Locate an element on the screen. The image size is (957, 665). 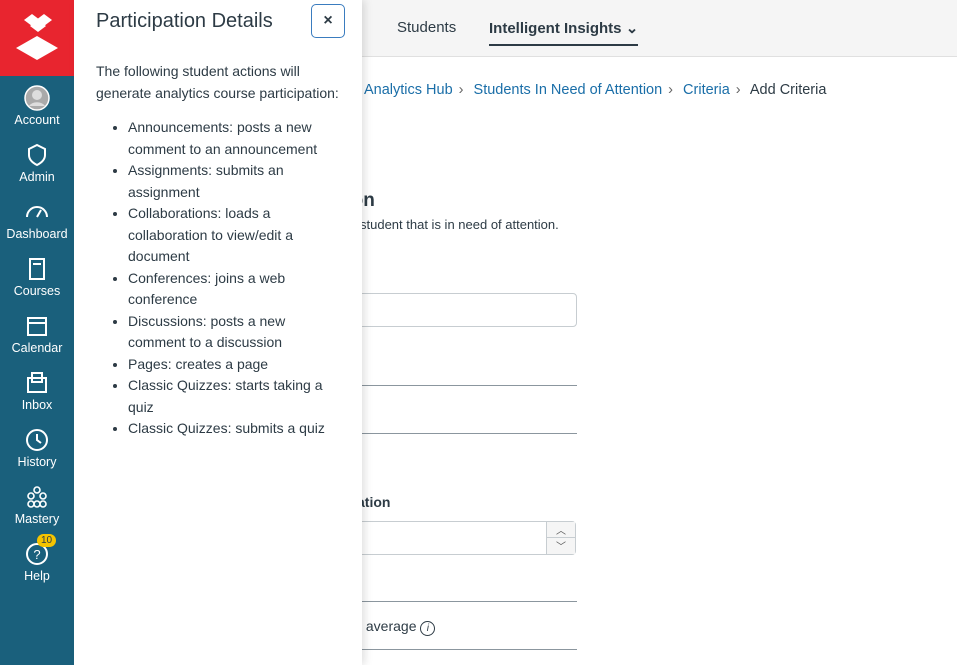
nav-item-inbox: Inbox is located at coordinates (37, 389).